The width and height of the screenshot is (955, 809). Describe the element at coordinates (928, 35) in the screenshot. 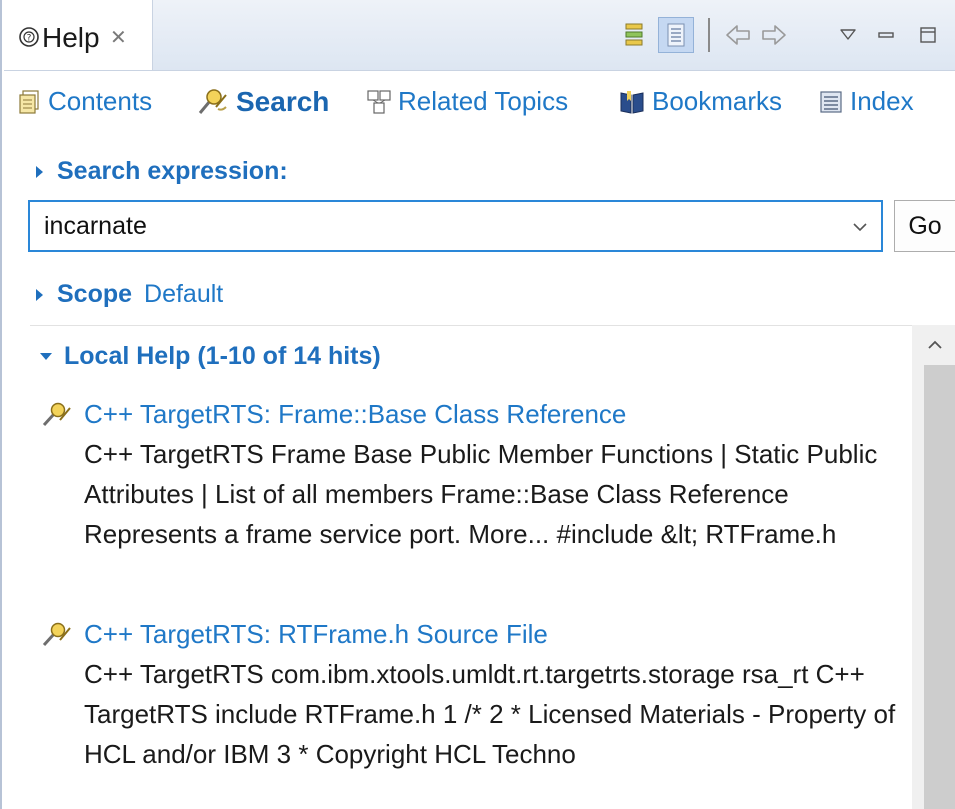

I see `maximize-icon` at that location.